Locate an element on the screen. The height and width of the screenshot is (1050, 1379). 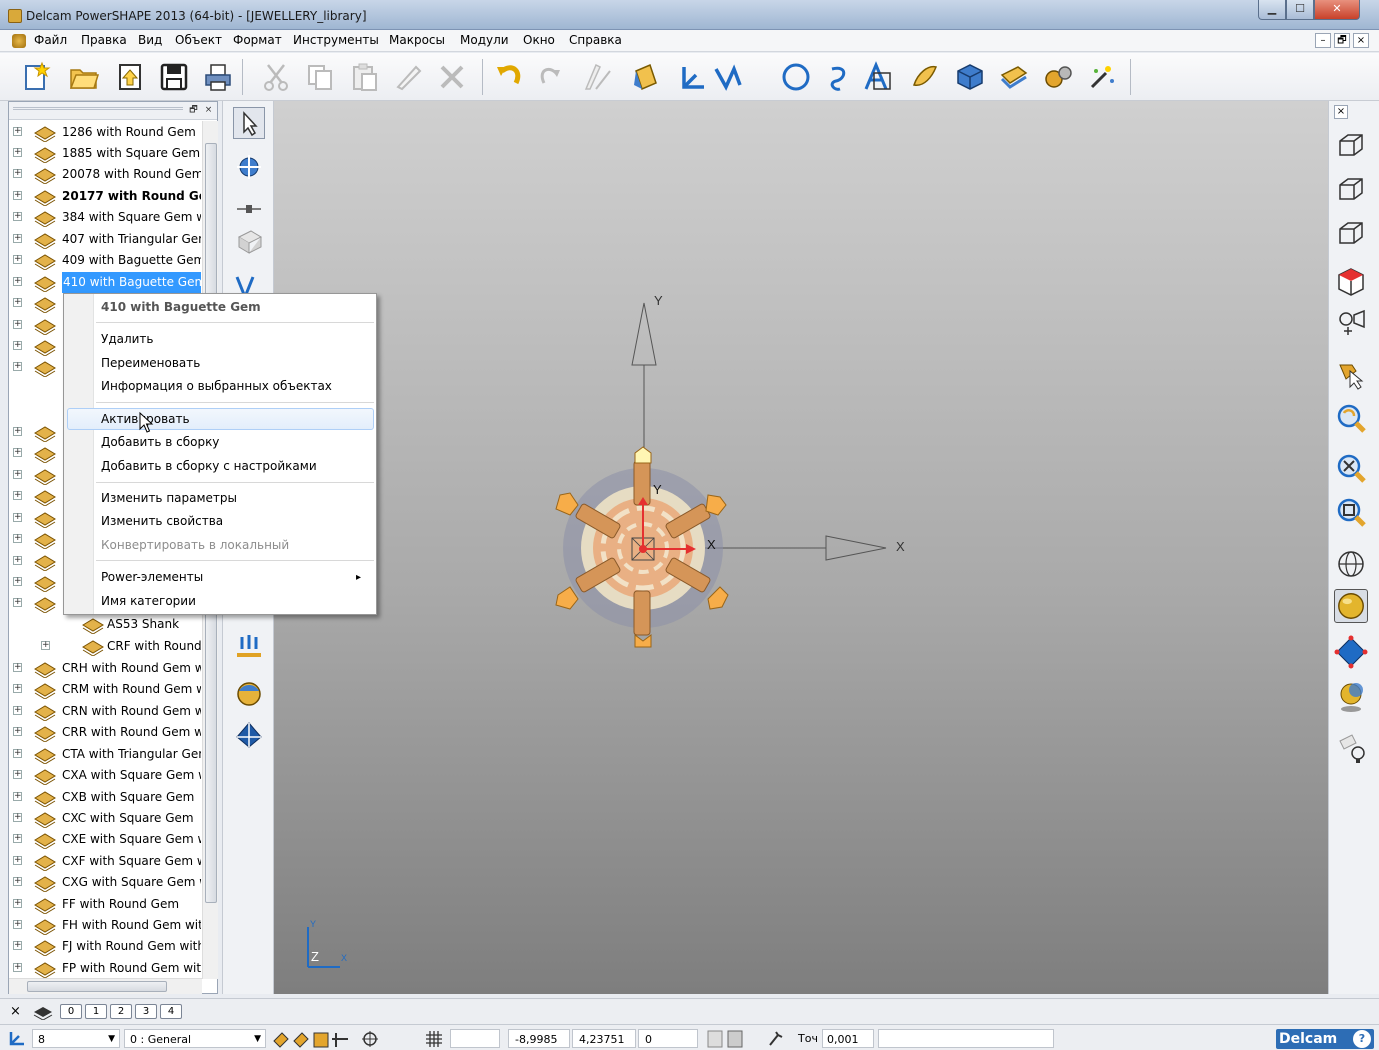
tree-item: + FH with Round Gem wit is located at coordinates (107, 925).